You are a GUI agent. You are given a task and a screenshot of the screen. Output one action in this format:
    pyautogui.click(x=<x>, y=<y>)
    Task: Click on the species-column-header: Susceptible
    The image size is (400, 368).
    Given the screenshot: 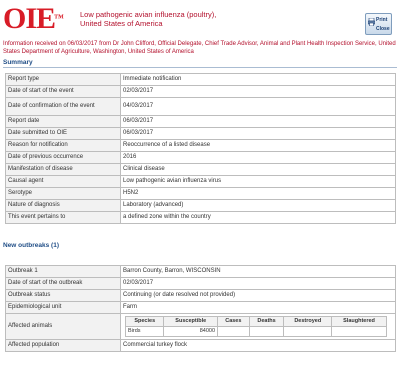 What is the action you would take?
    pyautogui.click(x=190, y=321)
    